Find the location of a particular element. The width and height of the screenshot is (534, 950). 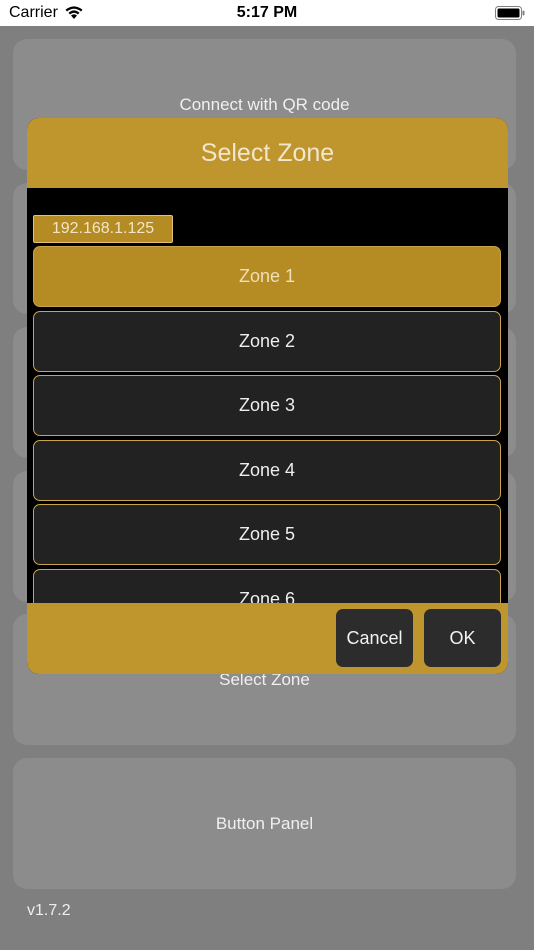

dialog-header: Select Zone is located at coordinates (267, 153).